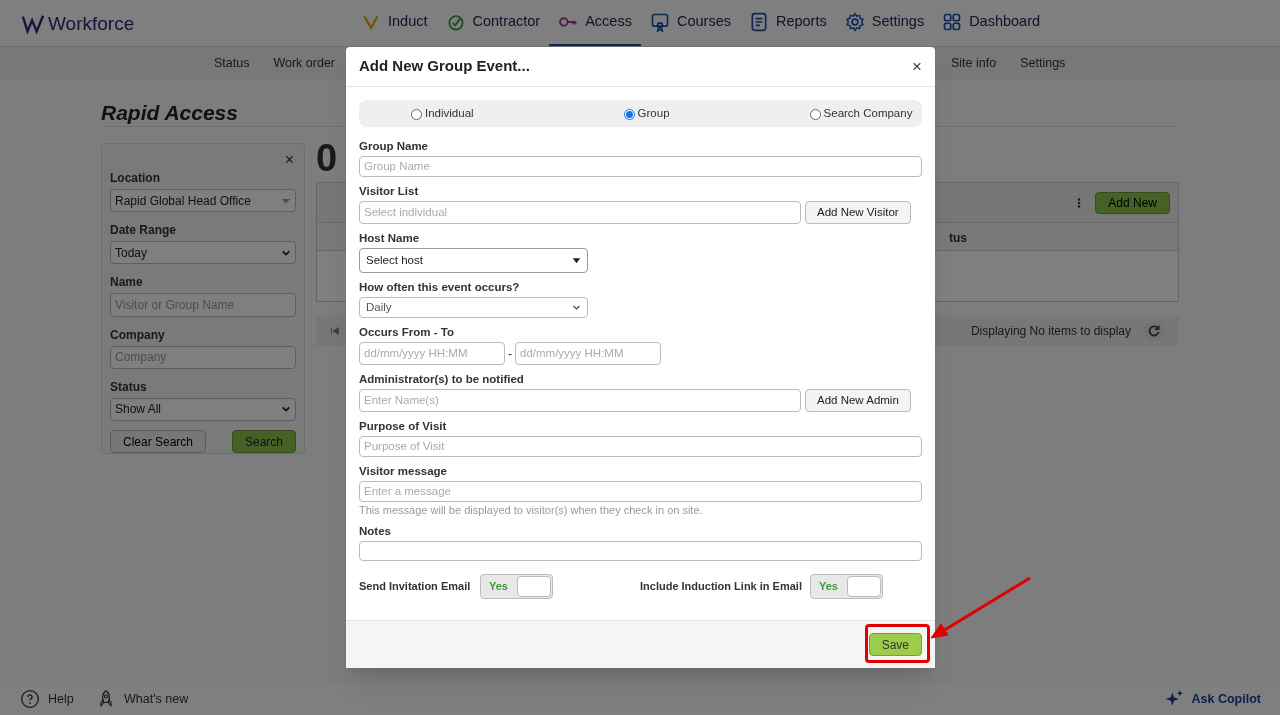 The width and height of the screenshot is (1280, 715). Describe the element at coordinates (576, 307) in the screenshot. I see `chevron-down-icon` at that location.